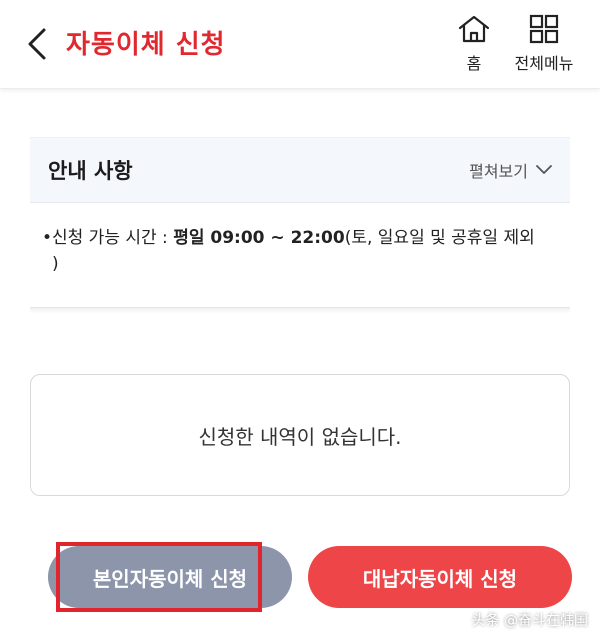  Describe the element at coordinates (498, 171) in the screenshot. I see `expand-label: 펼쳐보기` at that location.